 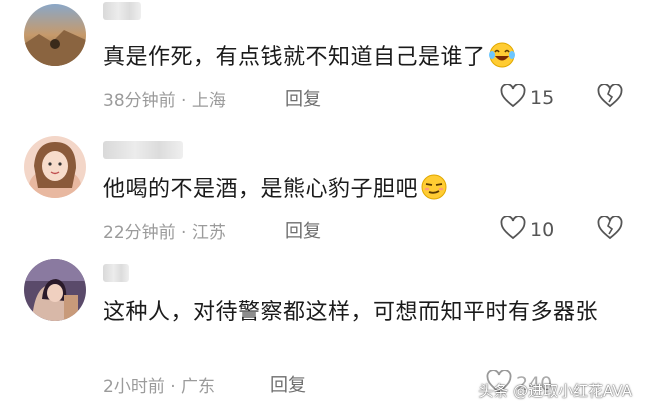 What do you see at coordinates (208, 101) in the screenshot?
I see `comment-location: 上海` at bounding box center [208, 101].